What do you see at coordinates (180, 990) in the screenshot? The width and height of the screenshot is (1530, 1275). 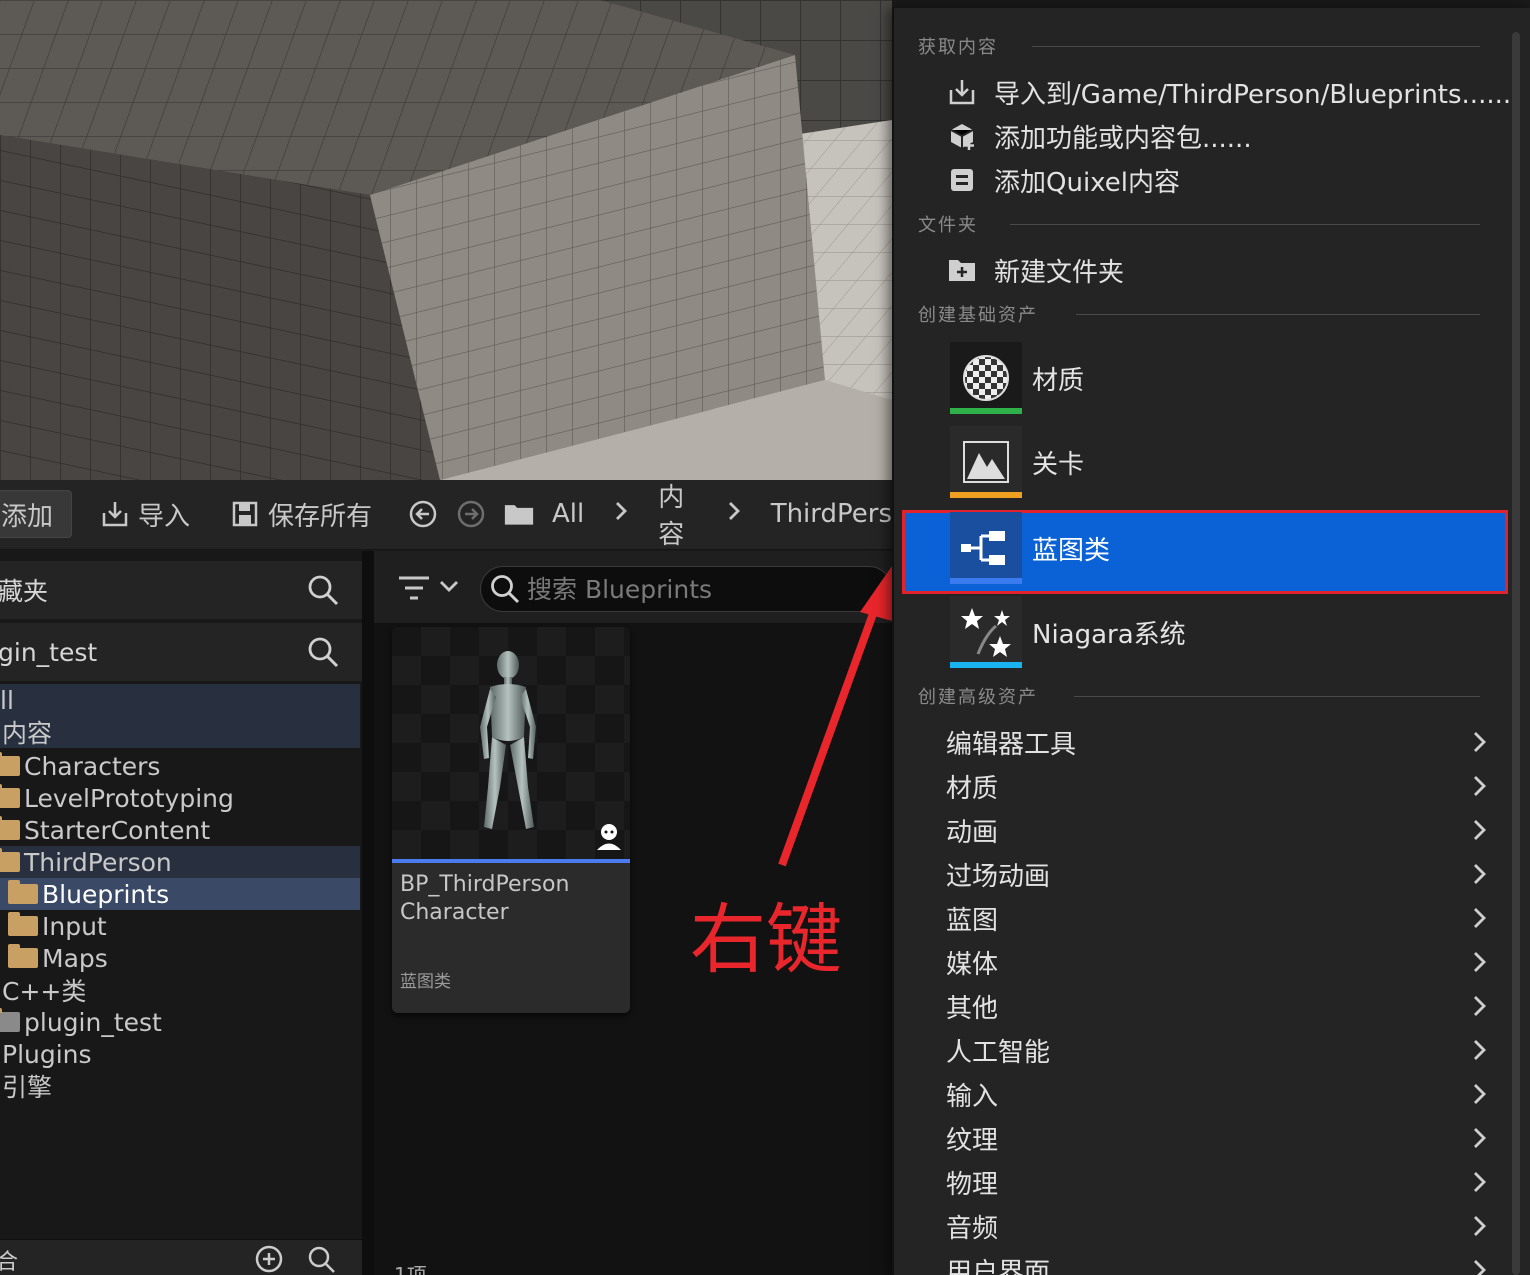 I see `tree-item-cpp-classes: C++类` at bounding box center [180, 990].